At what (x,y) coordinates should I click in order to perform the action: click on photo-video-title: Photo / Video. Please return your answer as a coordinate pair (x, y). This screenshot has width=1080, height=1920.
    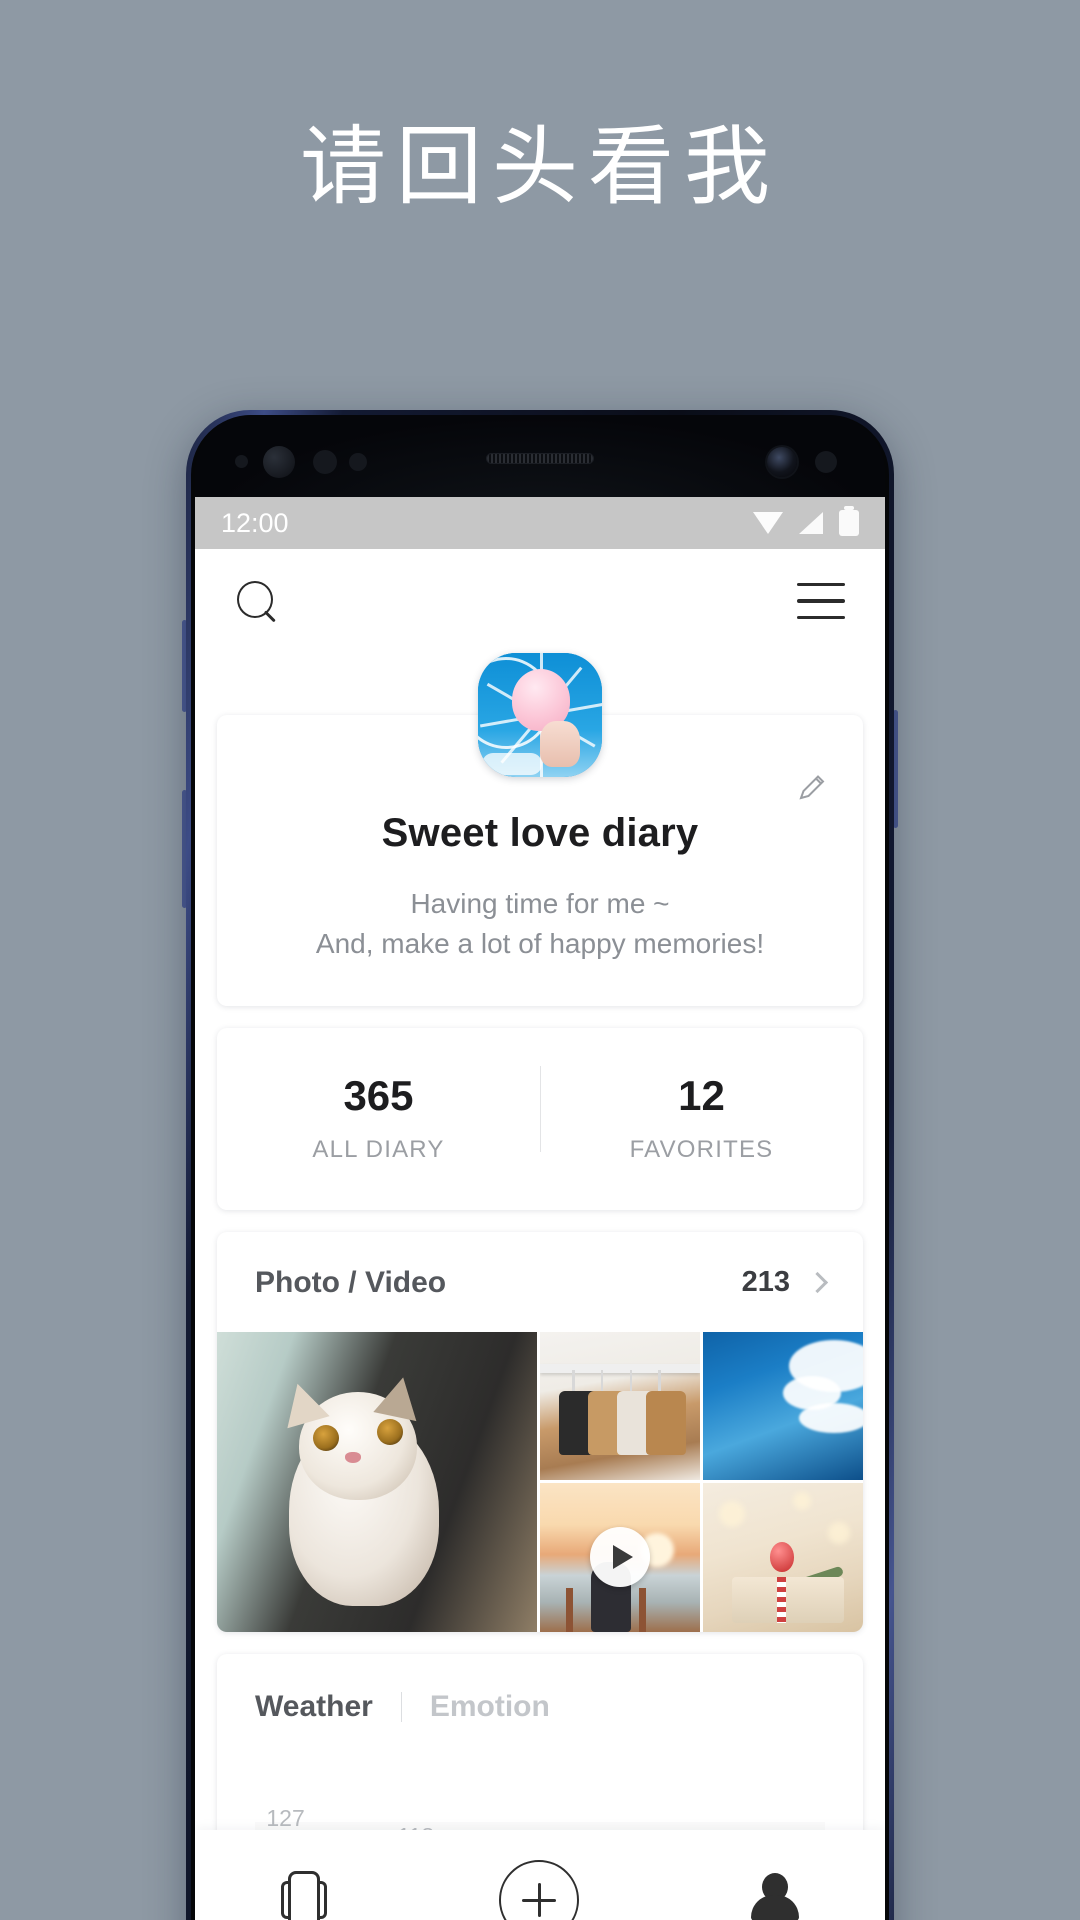
    Looking at the image, I should click on (351, 1282).